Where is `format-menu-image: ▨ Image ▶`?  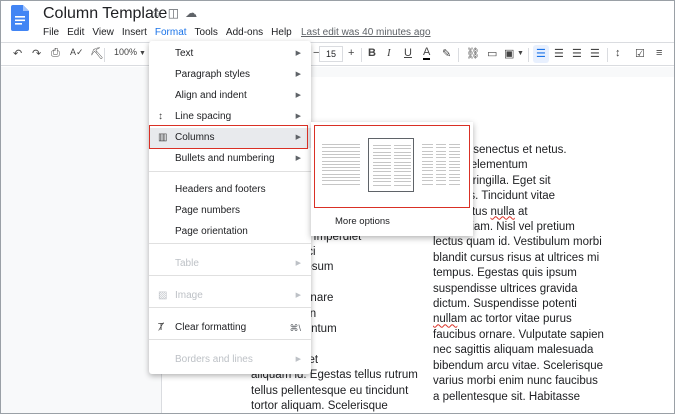 format-menu-image: ▨ Image ▶ is located at coordinates (230, 296).